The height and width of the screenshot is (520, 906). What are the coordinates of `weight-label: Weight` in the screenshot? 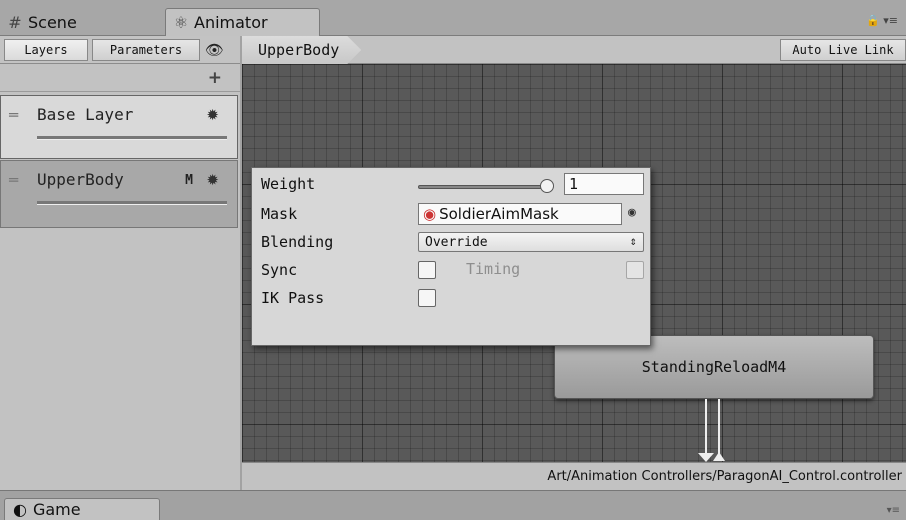 It's located at (288, 184).